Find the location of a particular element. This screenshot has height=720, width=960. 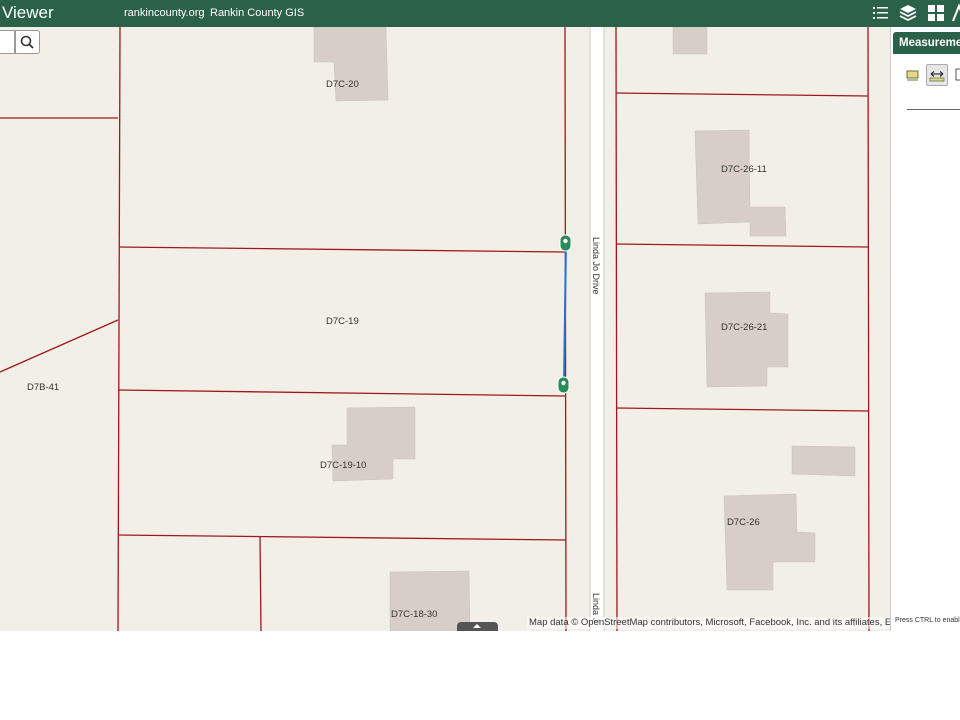

building-top-right is located at coordinates (690, 41).